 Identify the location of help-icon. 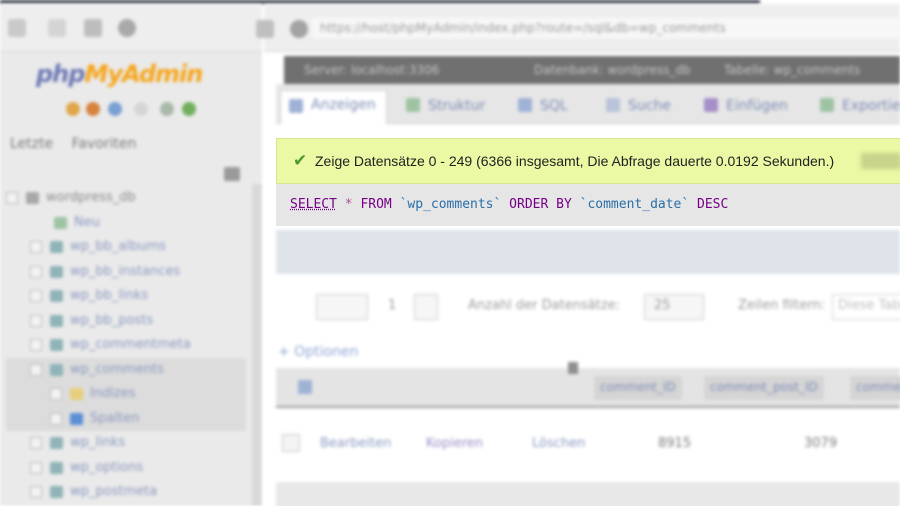
(115, 109).